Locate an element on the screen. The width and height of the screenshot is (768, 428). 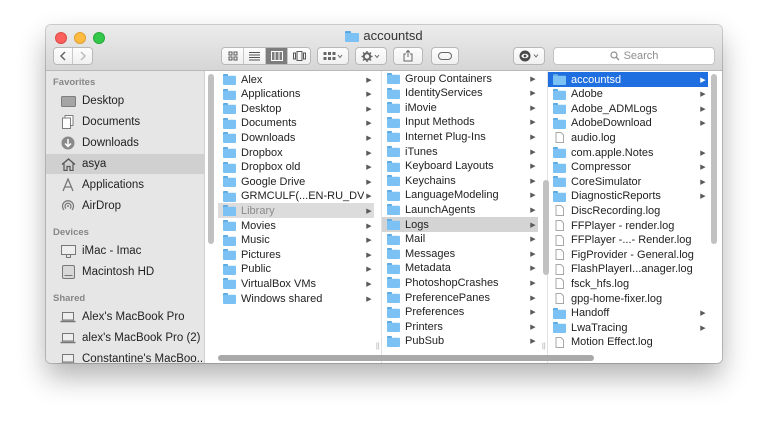
folder-row: Public ▶ is located at coordinates (296, 269).